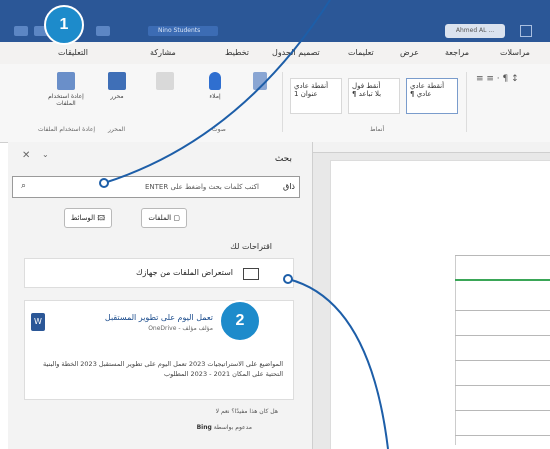 The height and width of the screenshot is (449, 550). What do you see at coordinates (117, 81) in the screenshot?
I see `editor-icon` at bounding box center [117, 81].